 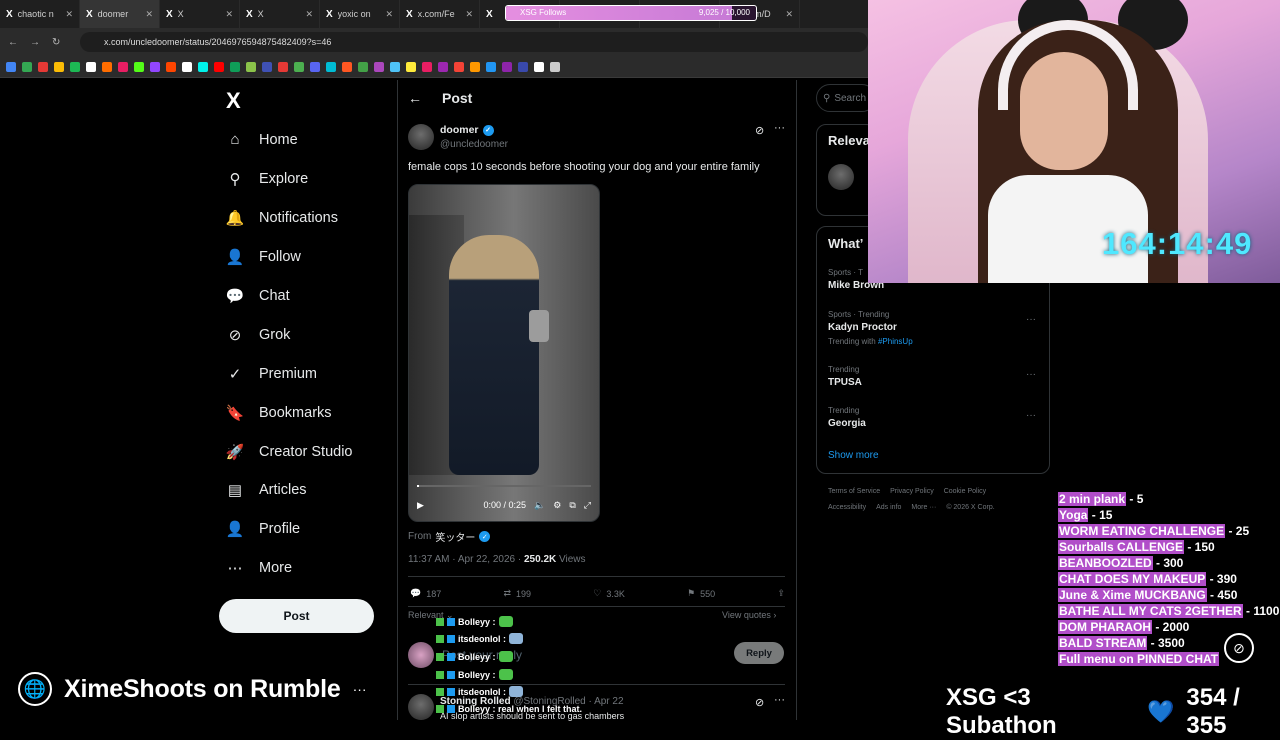 What do you see at coordinates (888, 507) in the screenshot?
I see `footer-link: Ads info` at bounding box center [888, 507].